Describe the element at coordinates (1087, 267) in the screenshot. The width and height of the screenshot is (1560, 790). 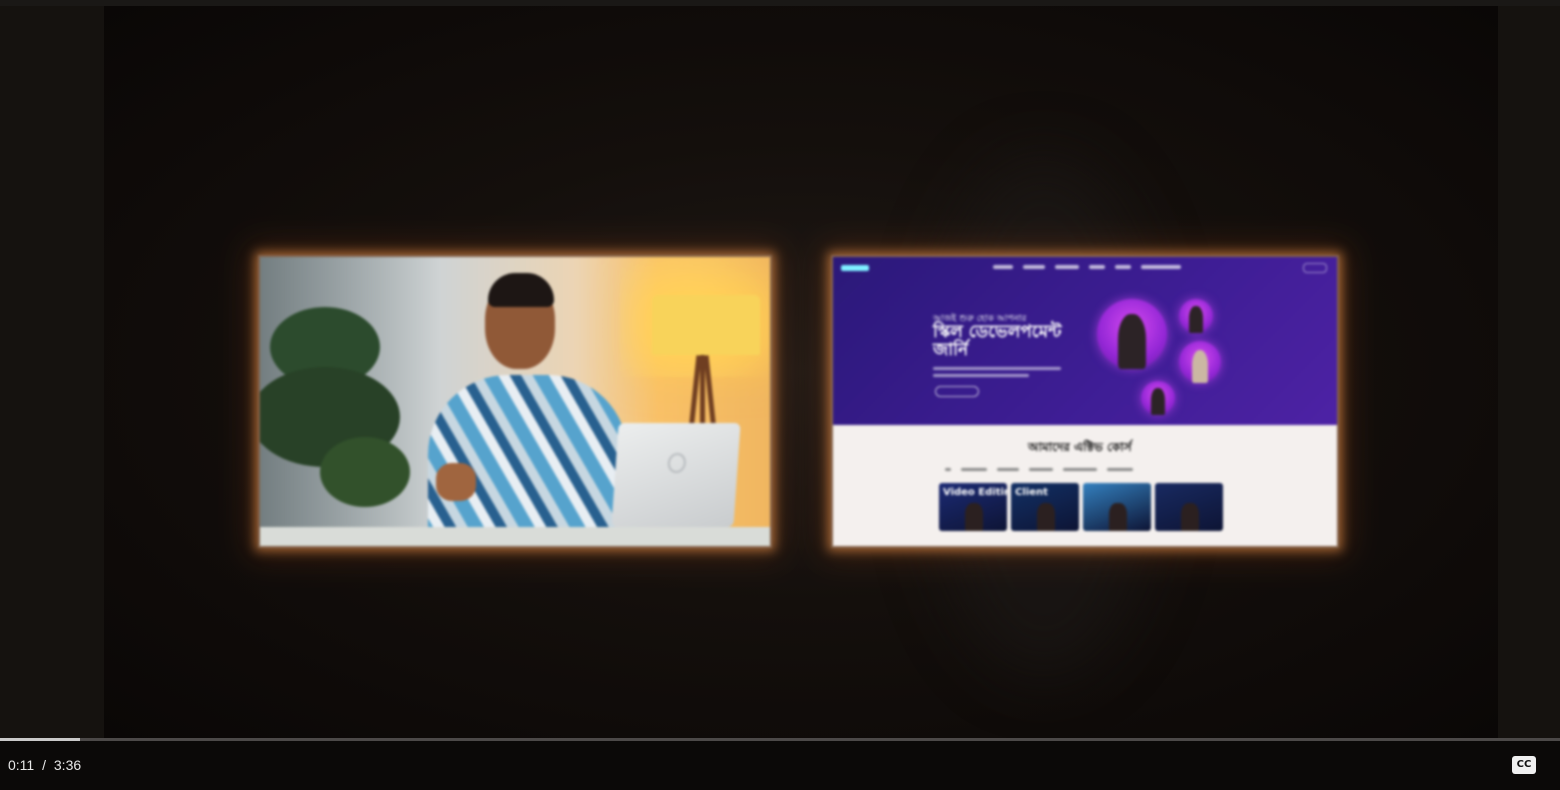
I see `website-nav` at that location.